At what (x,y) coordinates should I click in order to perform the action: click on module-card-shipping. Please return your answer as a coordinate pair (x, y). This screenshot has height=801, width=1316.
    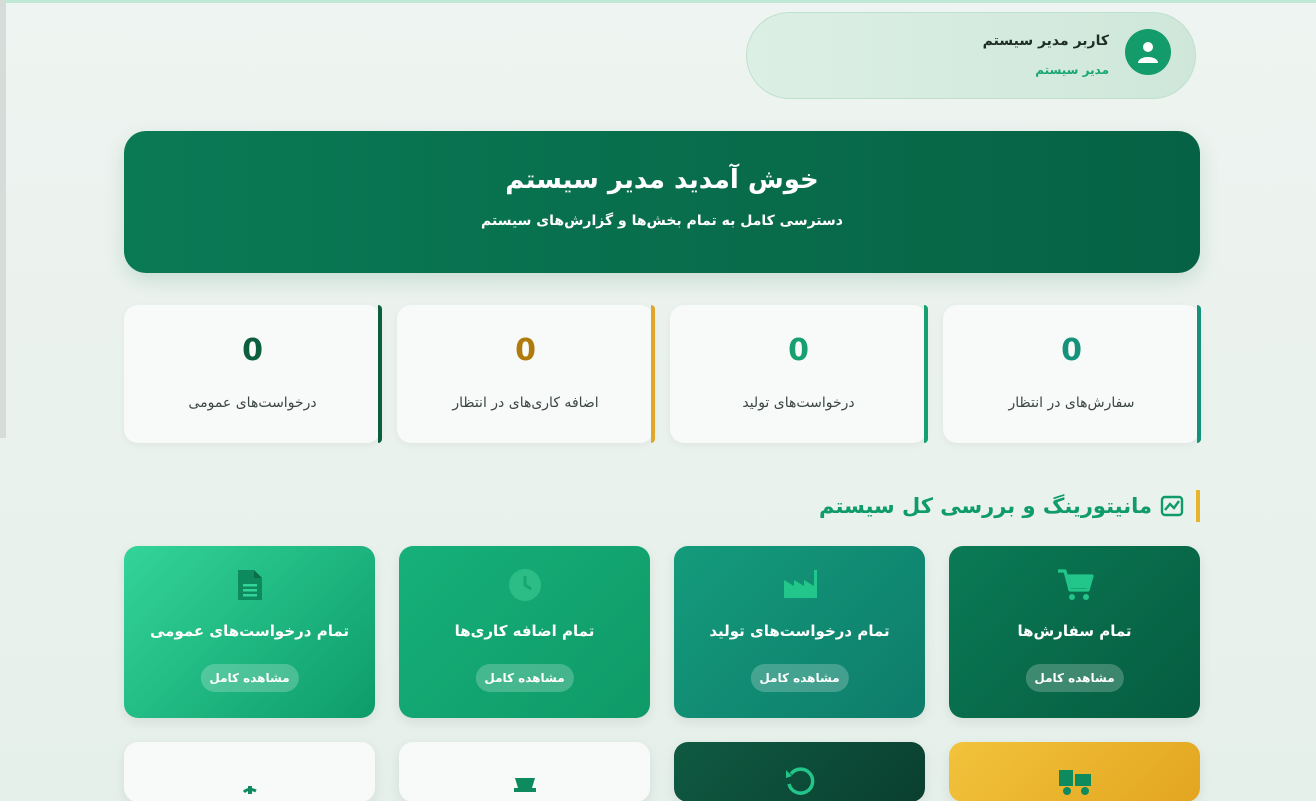
    Looking at the image, I should click on (1074, 771).